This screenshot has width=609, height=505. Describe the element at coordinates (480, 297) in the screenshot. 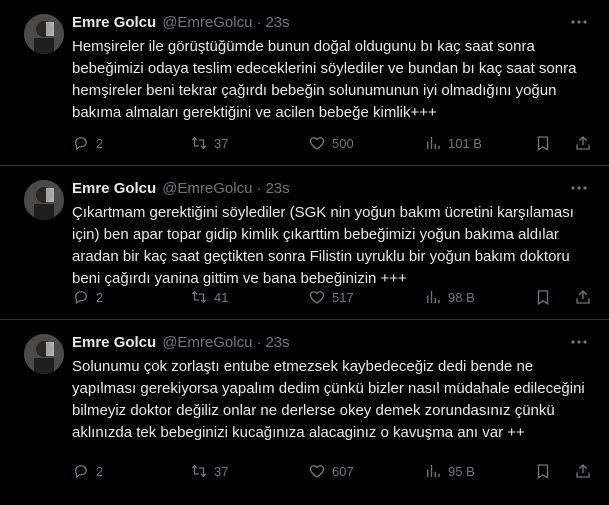

I see `views-button: 98 B` at that location.